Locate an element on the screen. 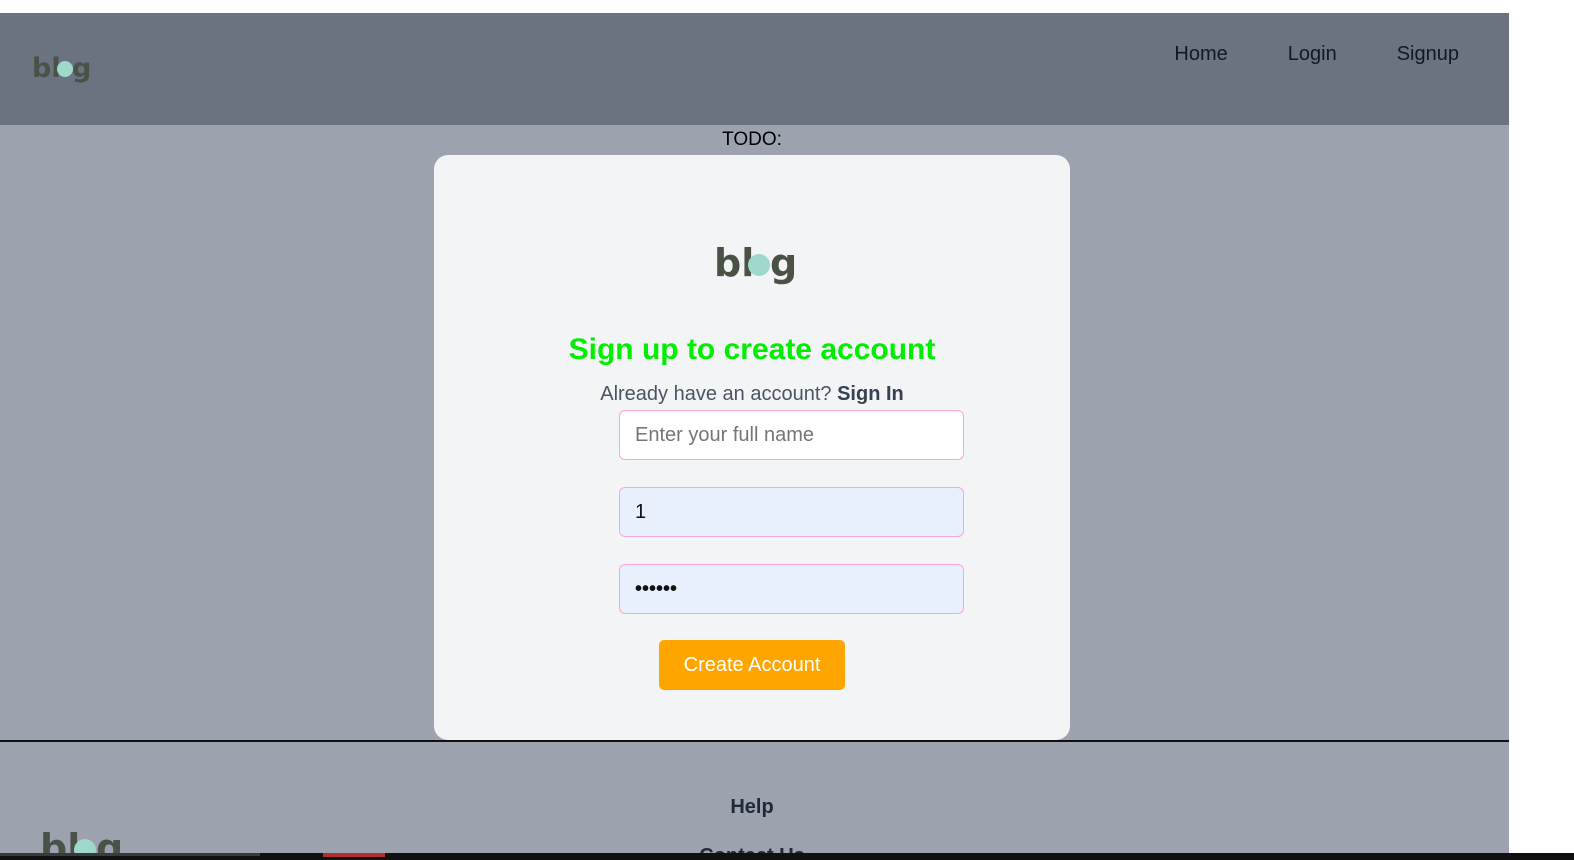  footer-help-link: Help is located at coordinates (752, 807).